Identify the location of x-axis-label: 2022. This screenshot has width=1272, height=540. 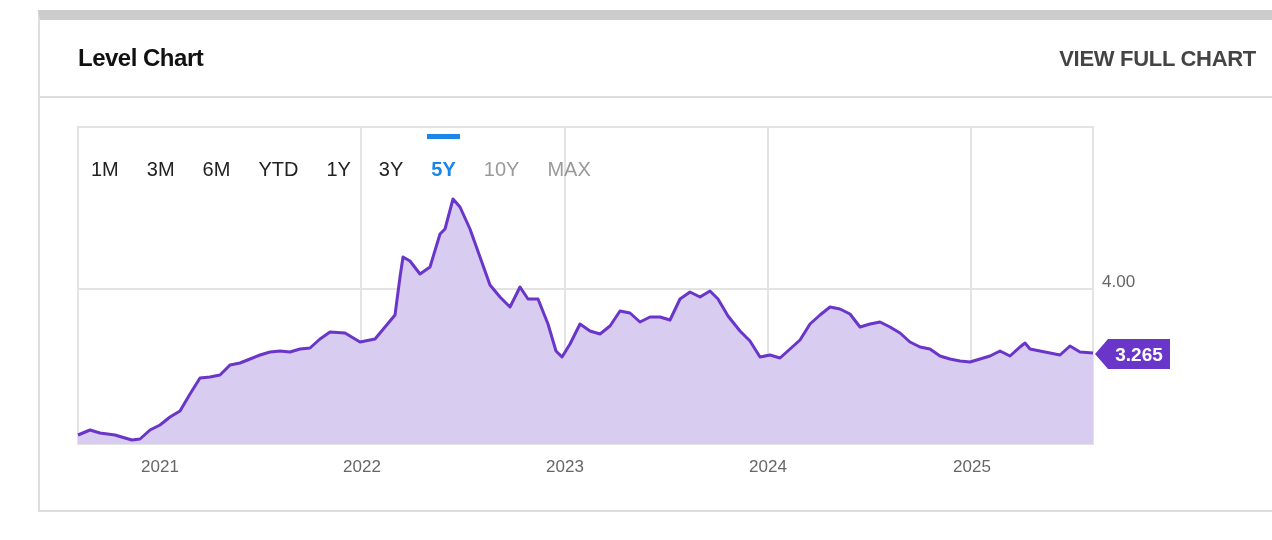
(362, 466).